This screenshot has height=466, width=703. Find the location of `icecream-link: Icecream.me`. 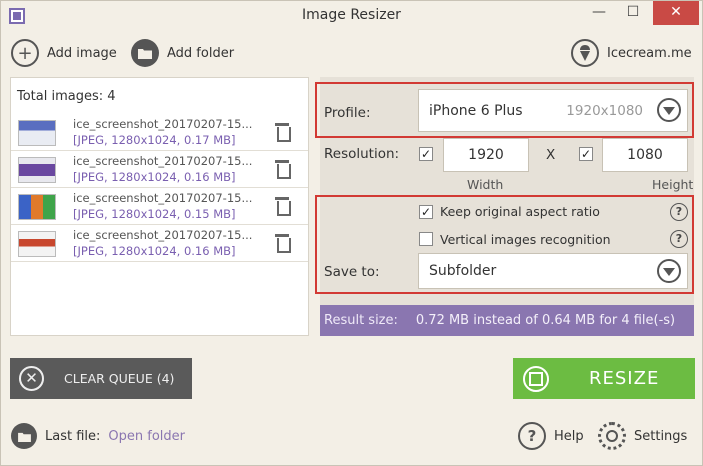

icecream-link: Icecream.me is located at coordinates (631, 53).